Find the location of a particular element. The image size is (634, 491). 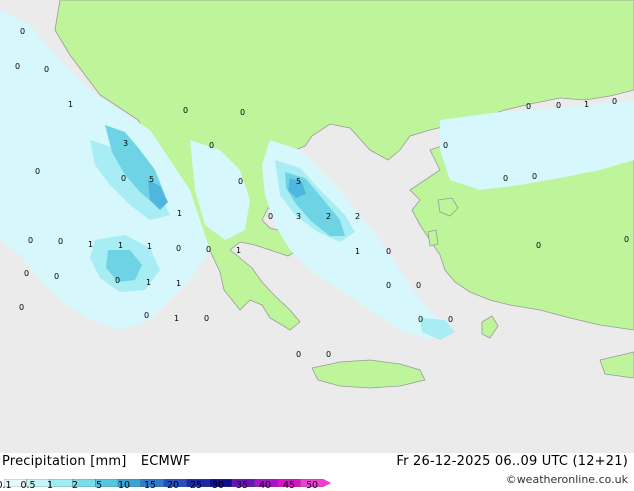

color-scale-ticks: 0.1 0.5 1 2 5 10 15 20 25 30 35 40 45 50 is located at coordinates (167, 485).